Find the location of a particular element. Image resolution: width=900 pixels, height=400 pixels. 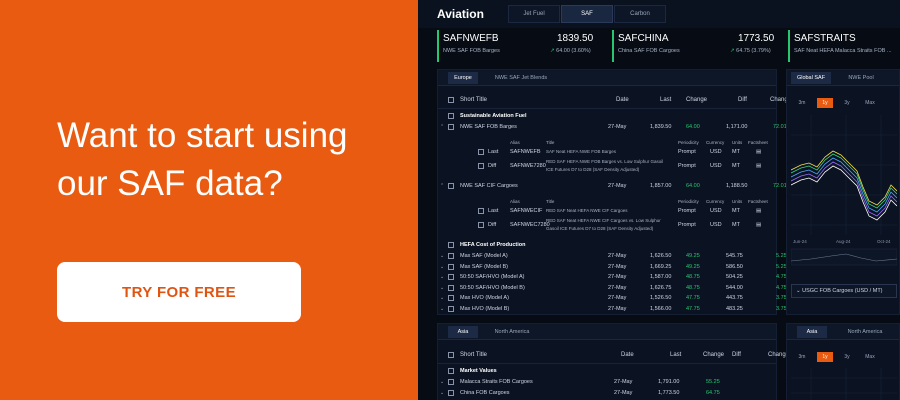

row-name: Max SAF (Model A) is located at coordinates (484, 256).